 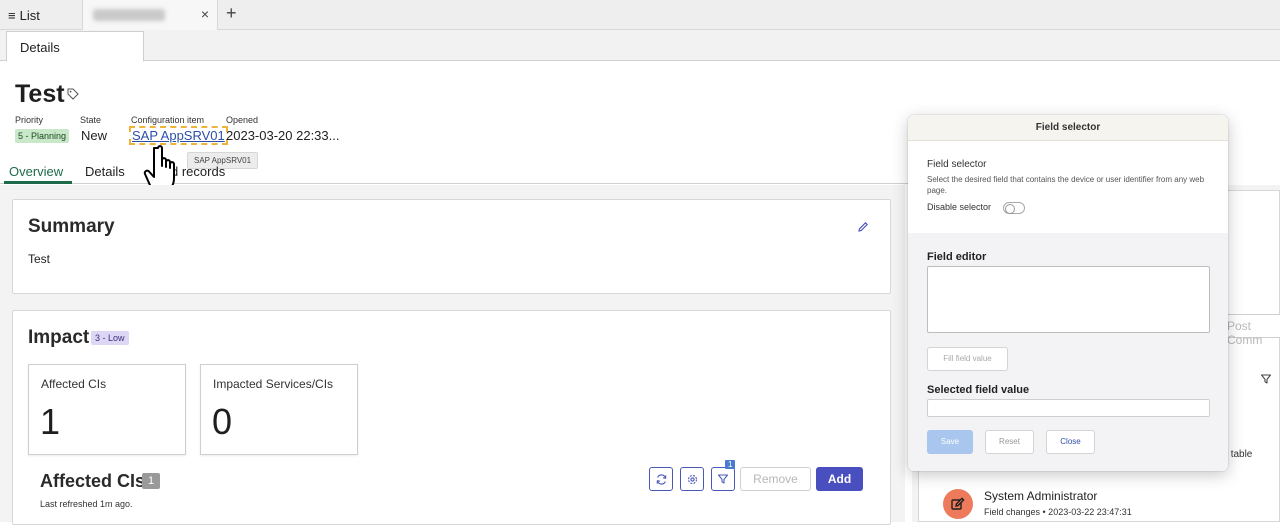 I want to click on hamburger-icon: ≡, so click(x=12, y=15).